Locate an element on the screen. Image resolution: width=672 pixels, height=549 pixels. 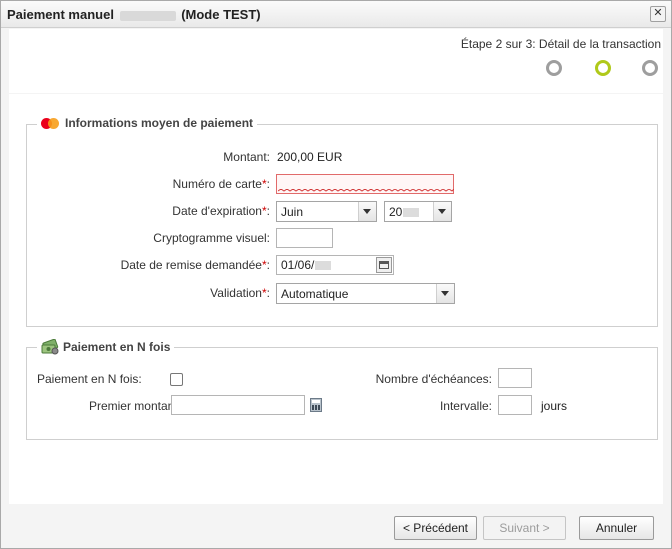
close-button: ✕ is located at coordinates (658, 14).